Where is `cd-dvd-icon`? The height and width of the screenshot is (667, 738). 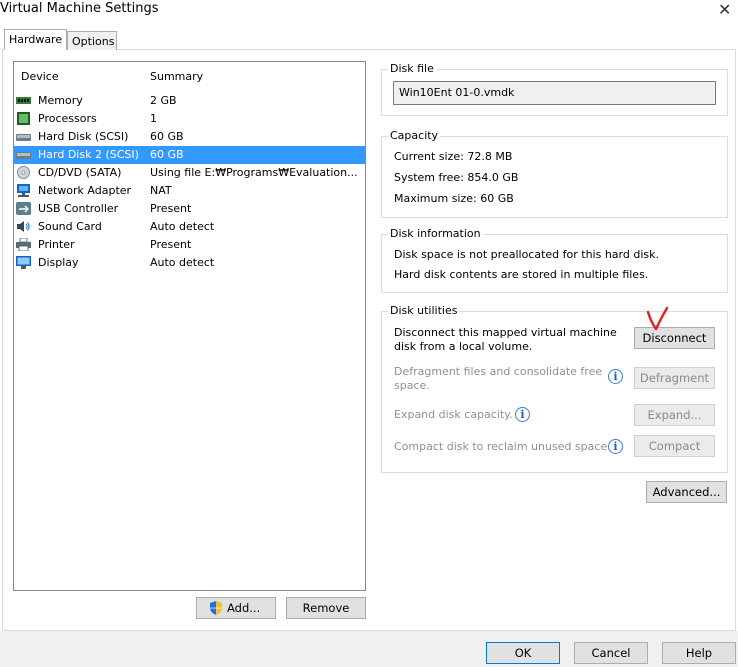
cd-dvd-icon is located at coordinates (23, 172).